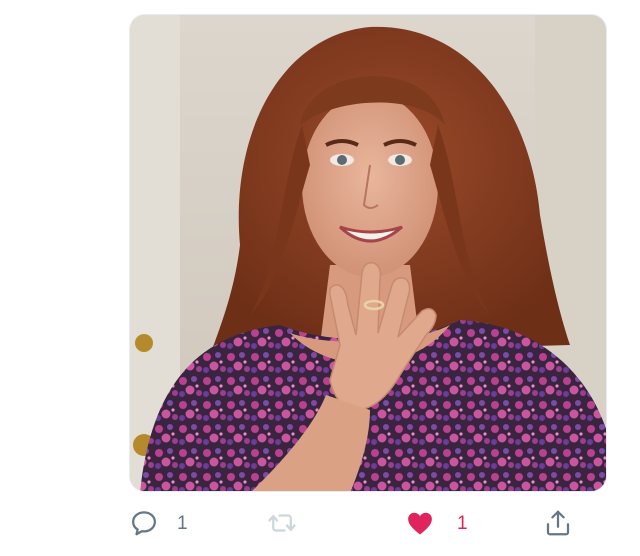  Describe the element at coordinates (420, 523) in the screenshot. I see `heart-icon` at that location.